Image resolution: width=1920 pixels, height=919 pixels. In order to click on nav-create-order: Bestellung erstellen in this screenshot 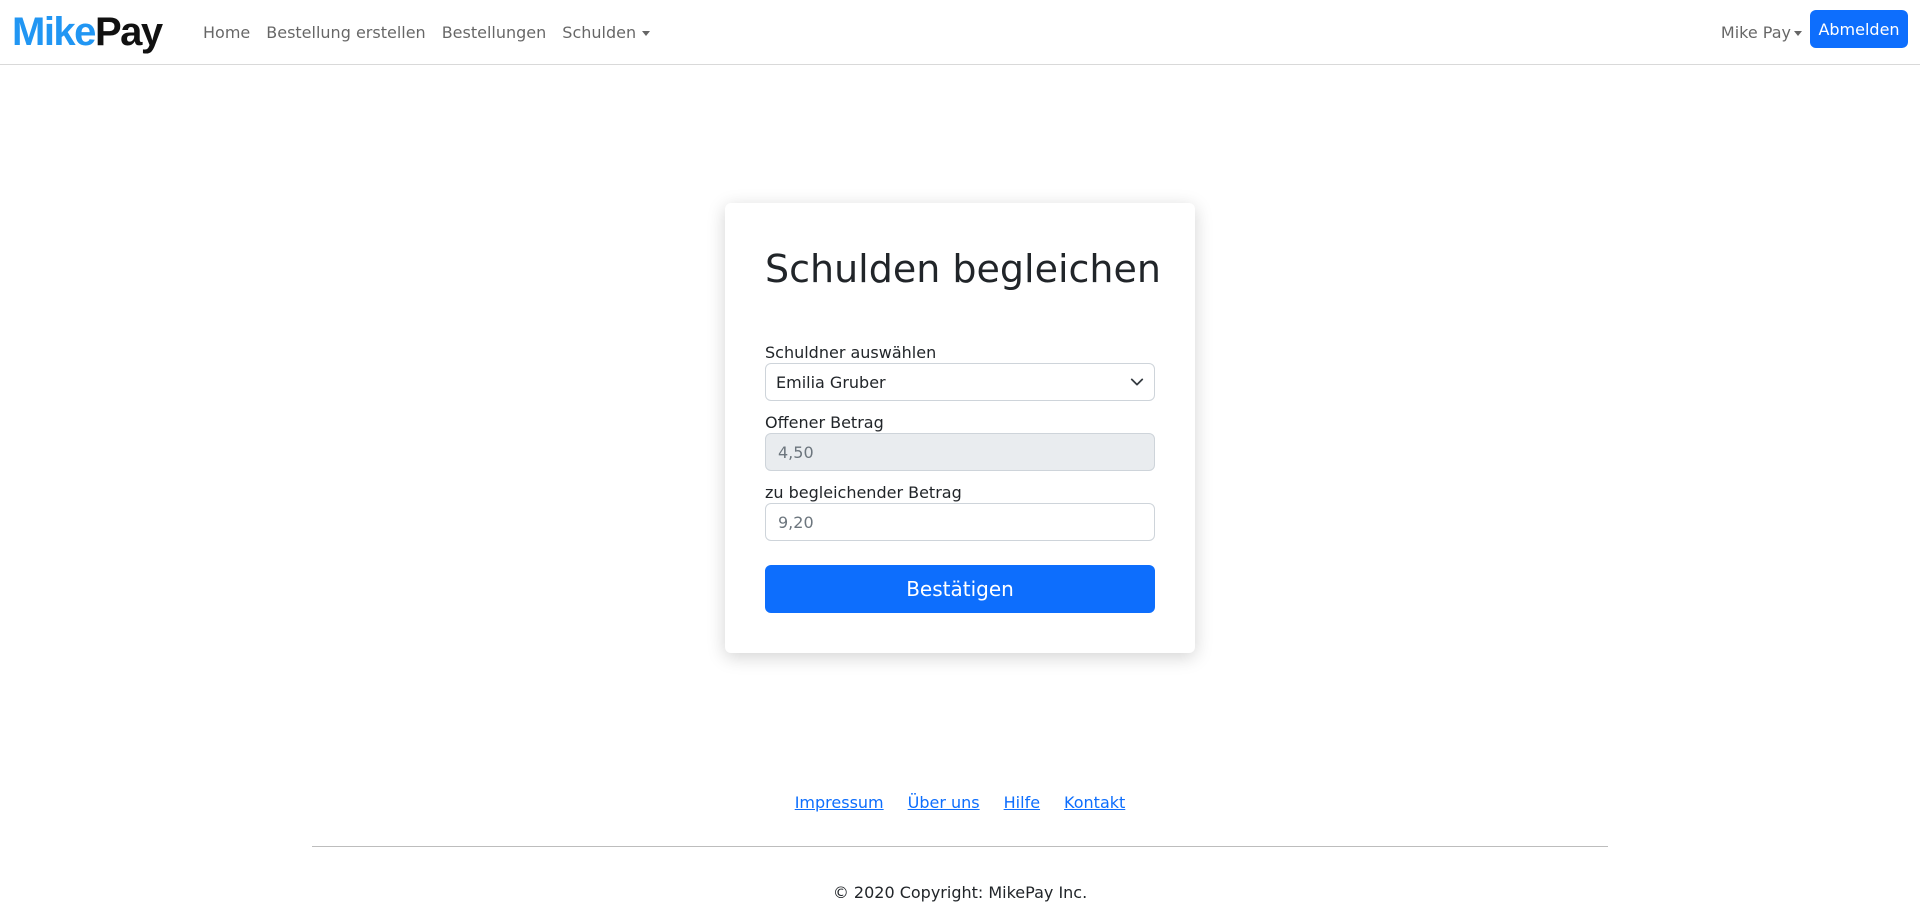, I will do `click(345, 33)`.